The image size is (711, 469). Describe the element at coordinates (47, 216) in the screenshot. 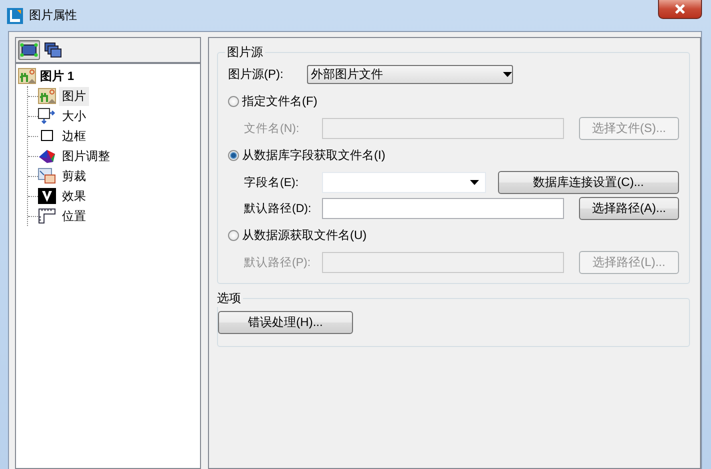

I see `ruler-icon` at that location.